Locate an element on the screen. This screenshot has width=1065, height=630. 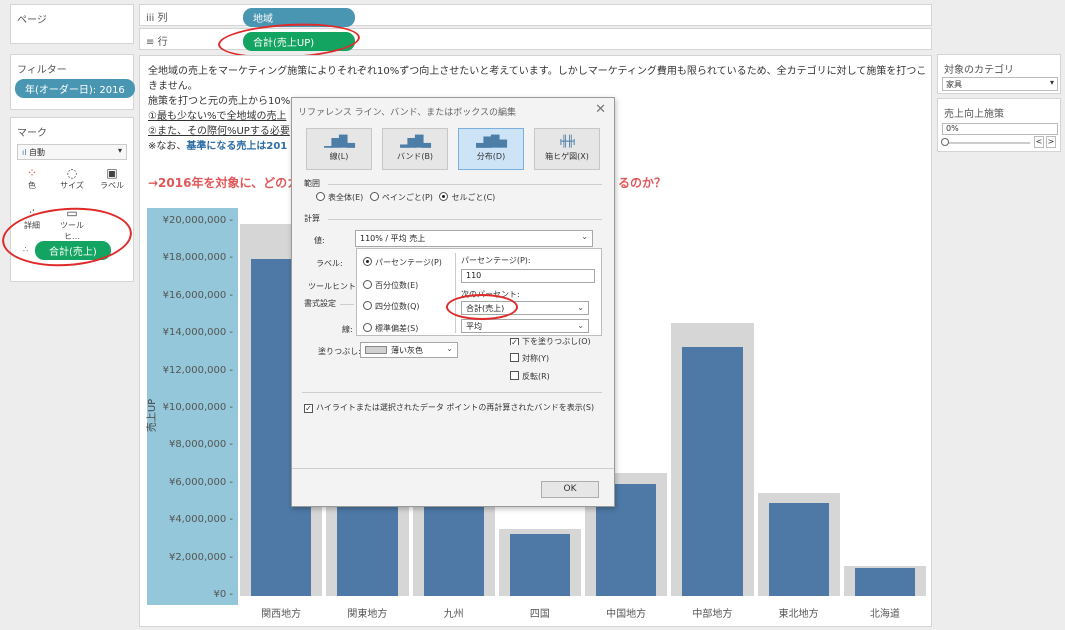
dist-option-stddev: 標準偏差(S) is located at coordinates (390, 328).